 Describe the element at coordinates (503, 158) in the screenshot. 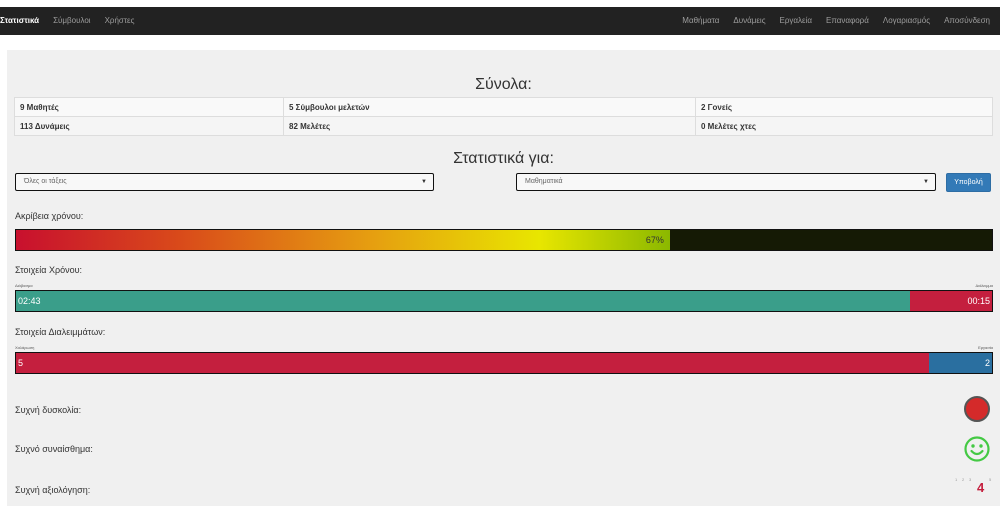

I see `stats-heading: Στατιστικά για:` at that location.